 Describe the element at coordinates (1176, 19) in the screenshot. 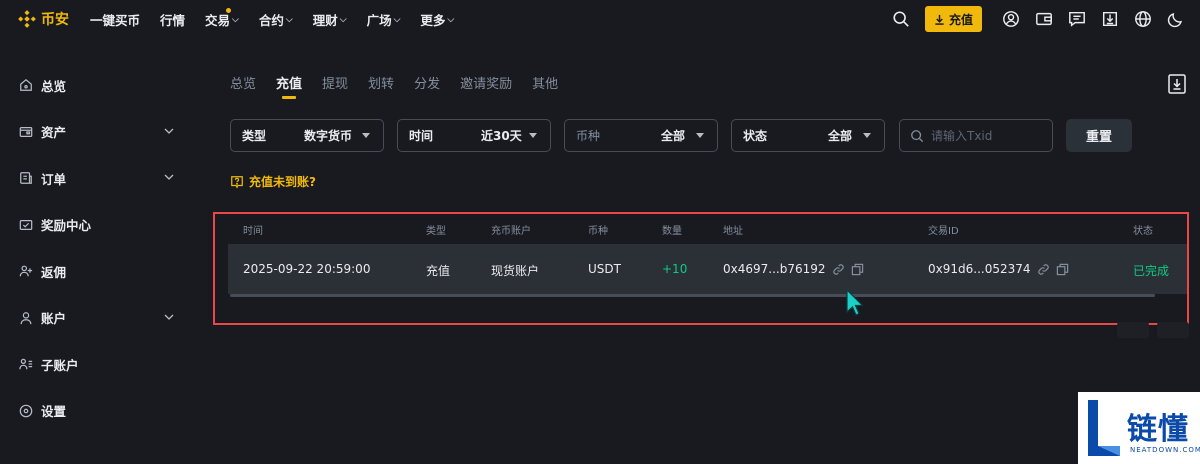

I see `moon-icon` at that location.